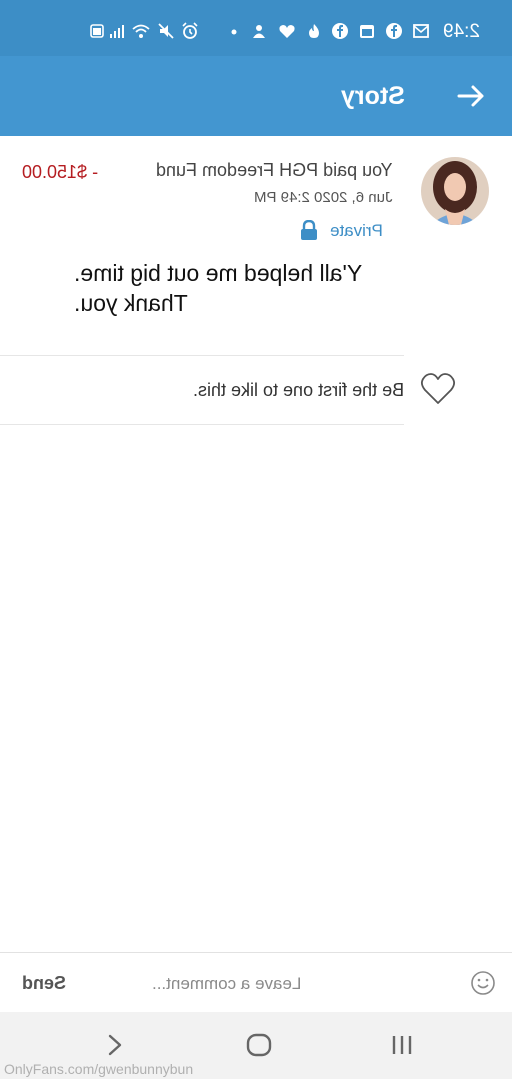  I want to click on watermark: OnlyFans.com/gwenbunnybun, so click(99, 1069).